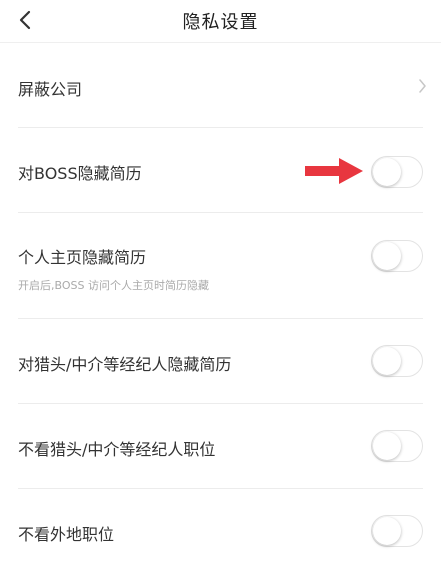 This screenshot has width=441, height=572. I want to click on settings-item-label: 对BOSS隐藏简历, so click(80, 173).